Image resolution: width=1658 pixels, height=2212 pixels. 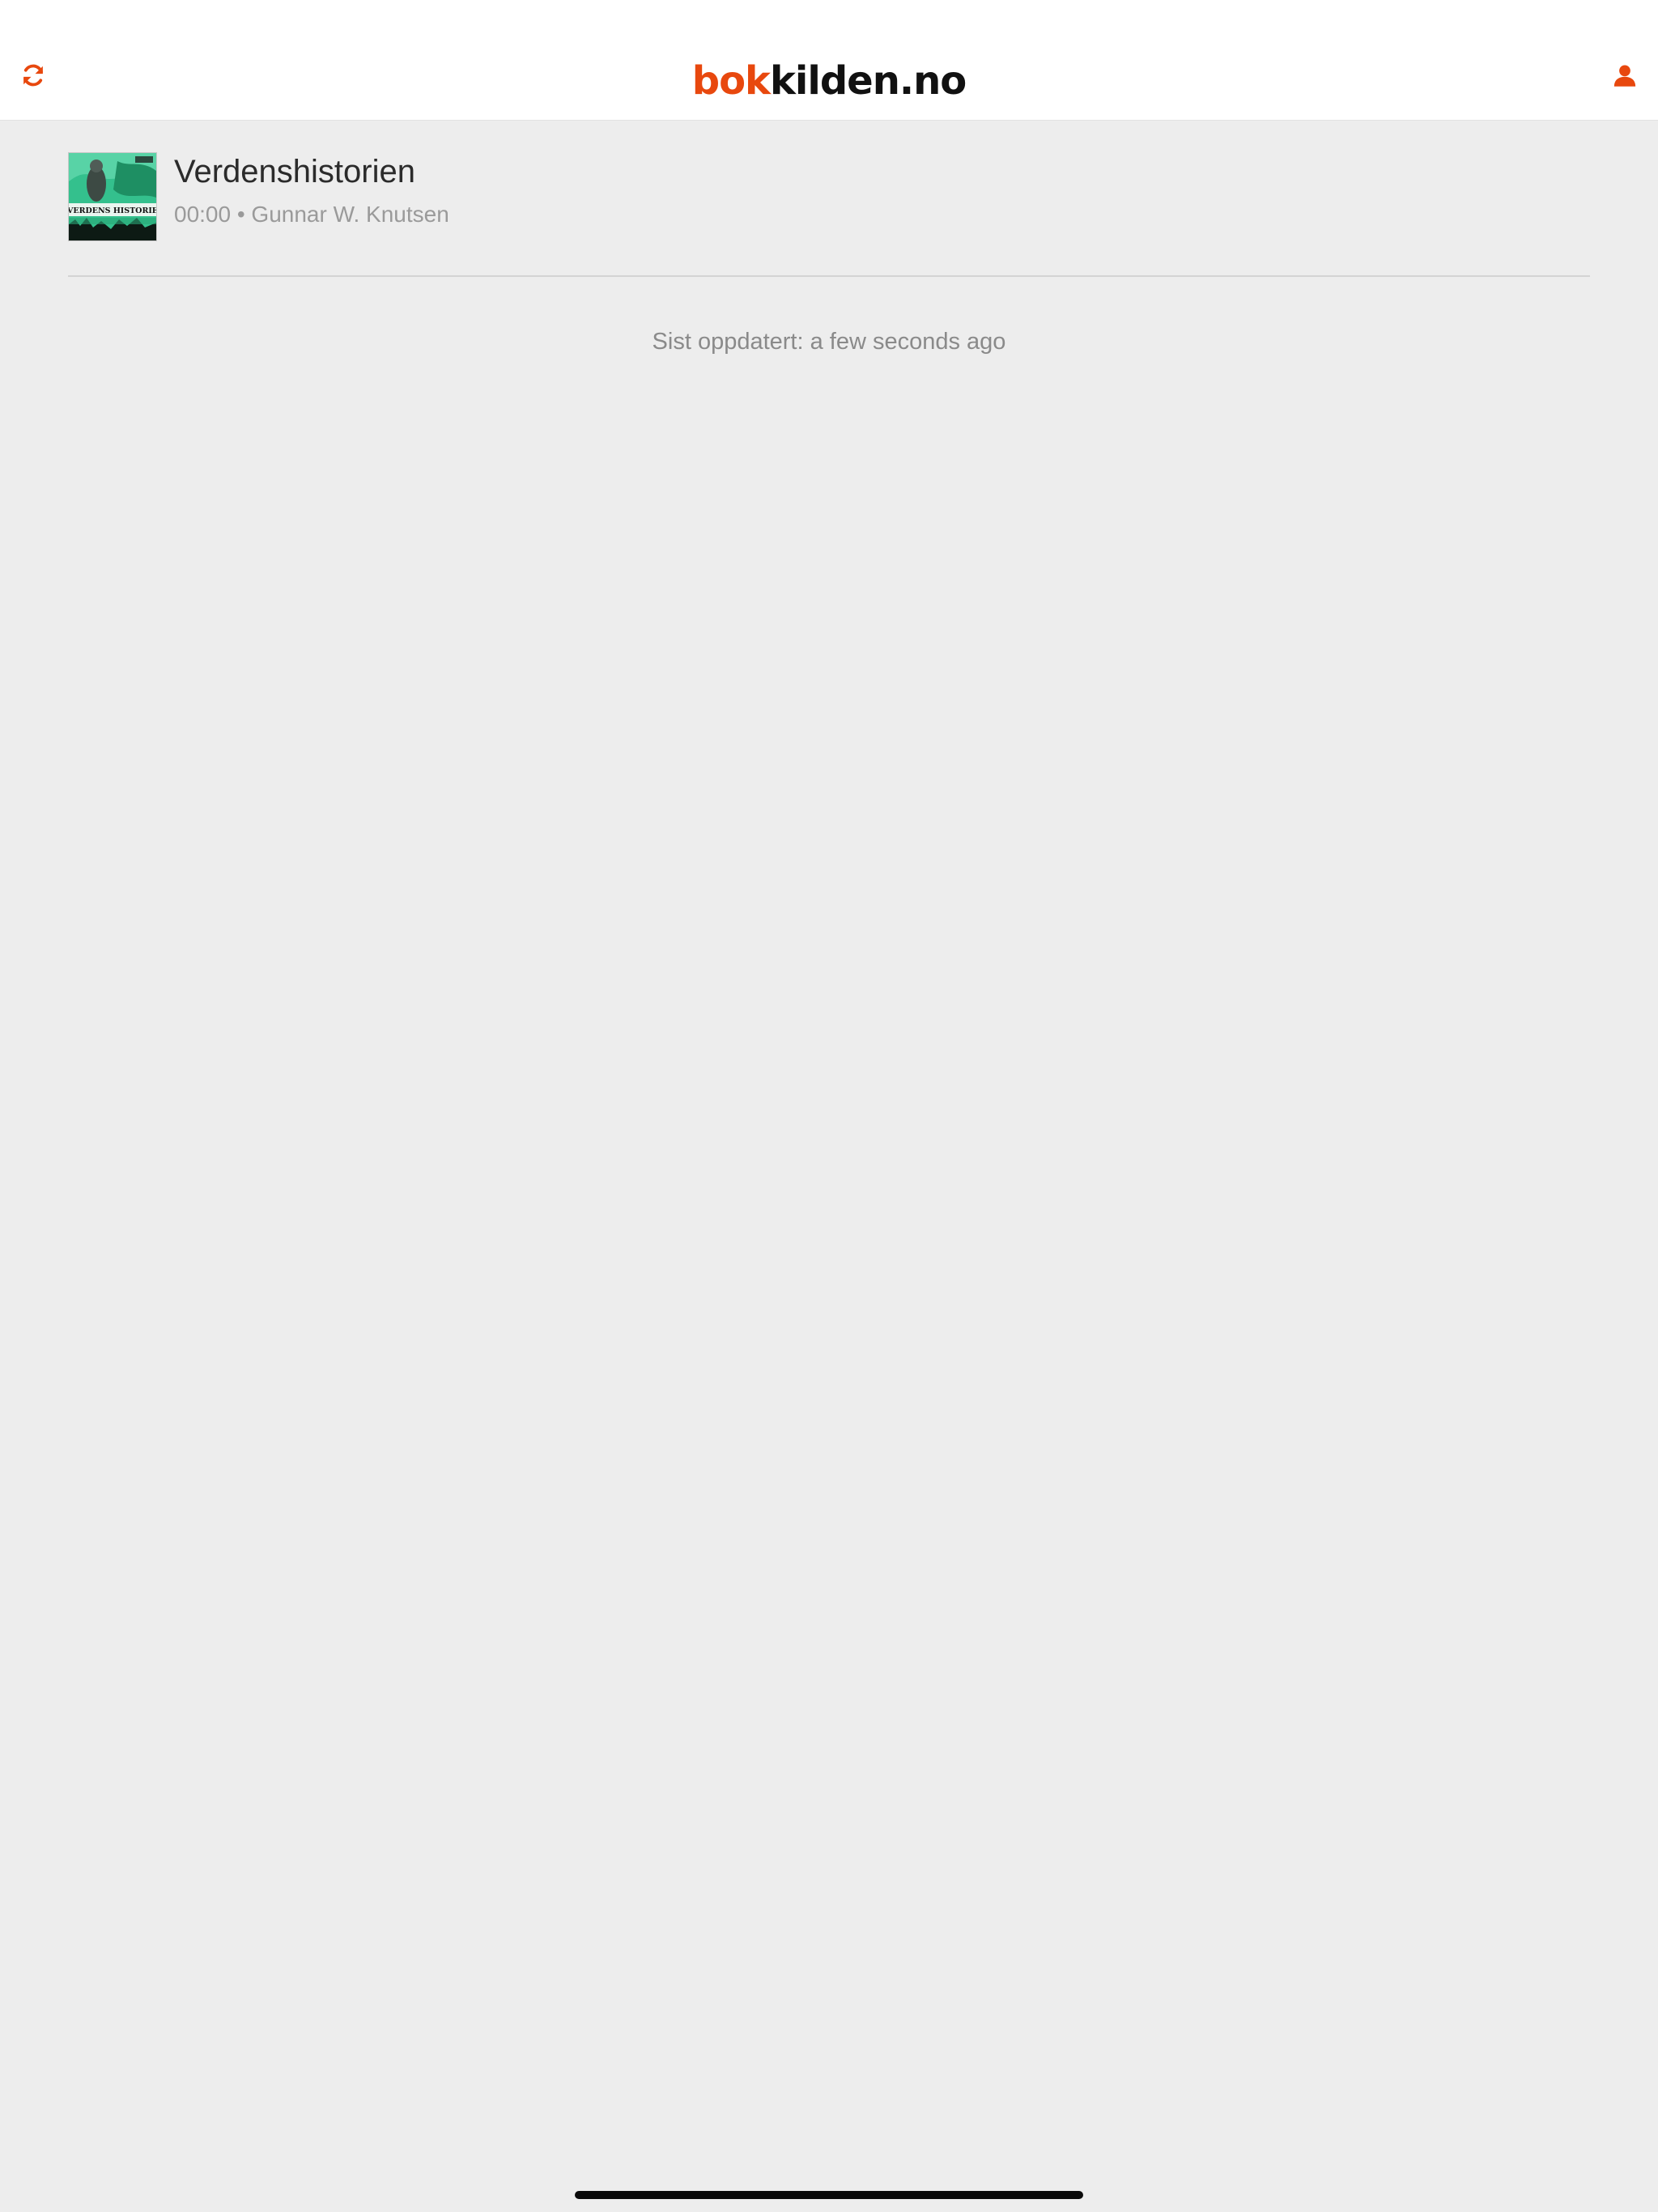 I want to click on book-meta: 00:00 • Gunnar W. Knutsen, so click(x=311, y=215).